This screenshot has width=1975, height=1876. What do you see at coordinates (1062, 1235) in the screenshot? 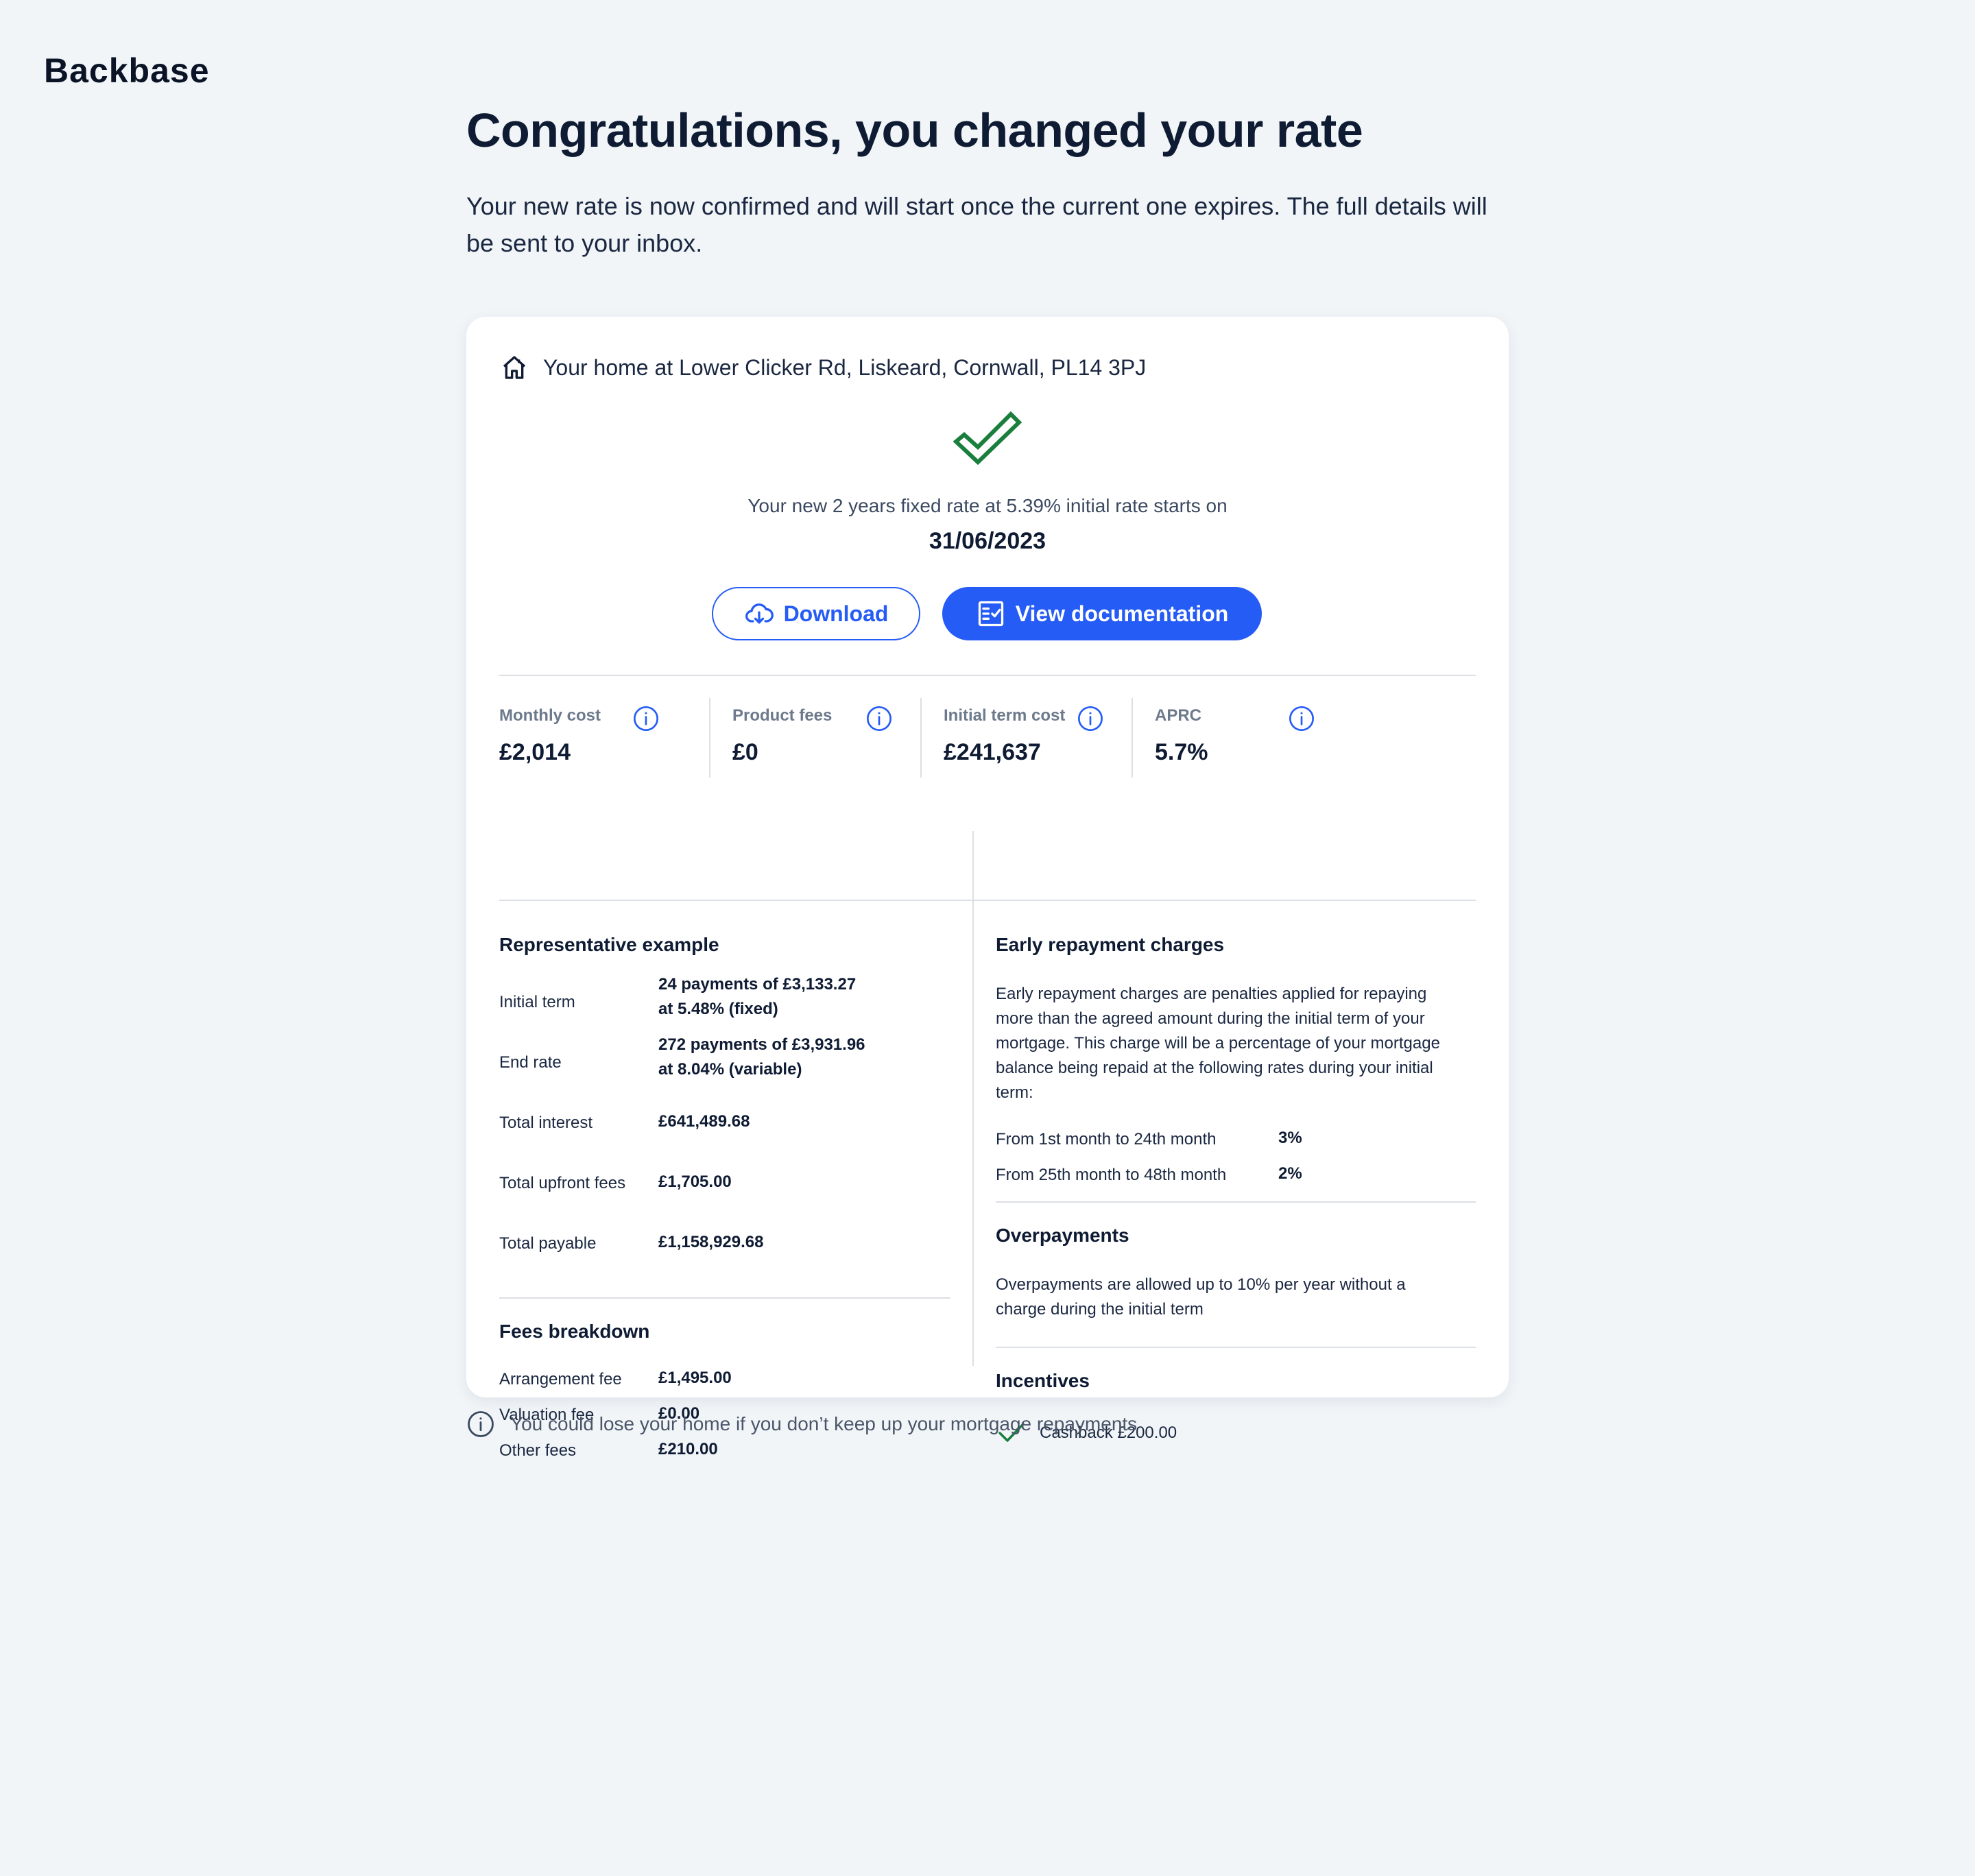
I see `overpayments-title: Overpayments` at bounding box center [1062, 1235].